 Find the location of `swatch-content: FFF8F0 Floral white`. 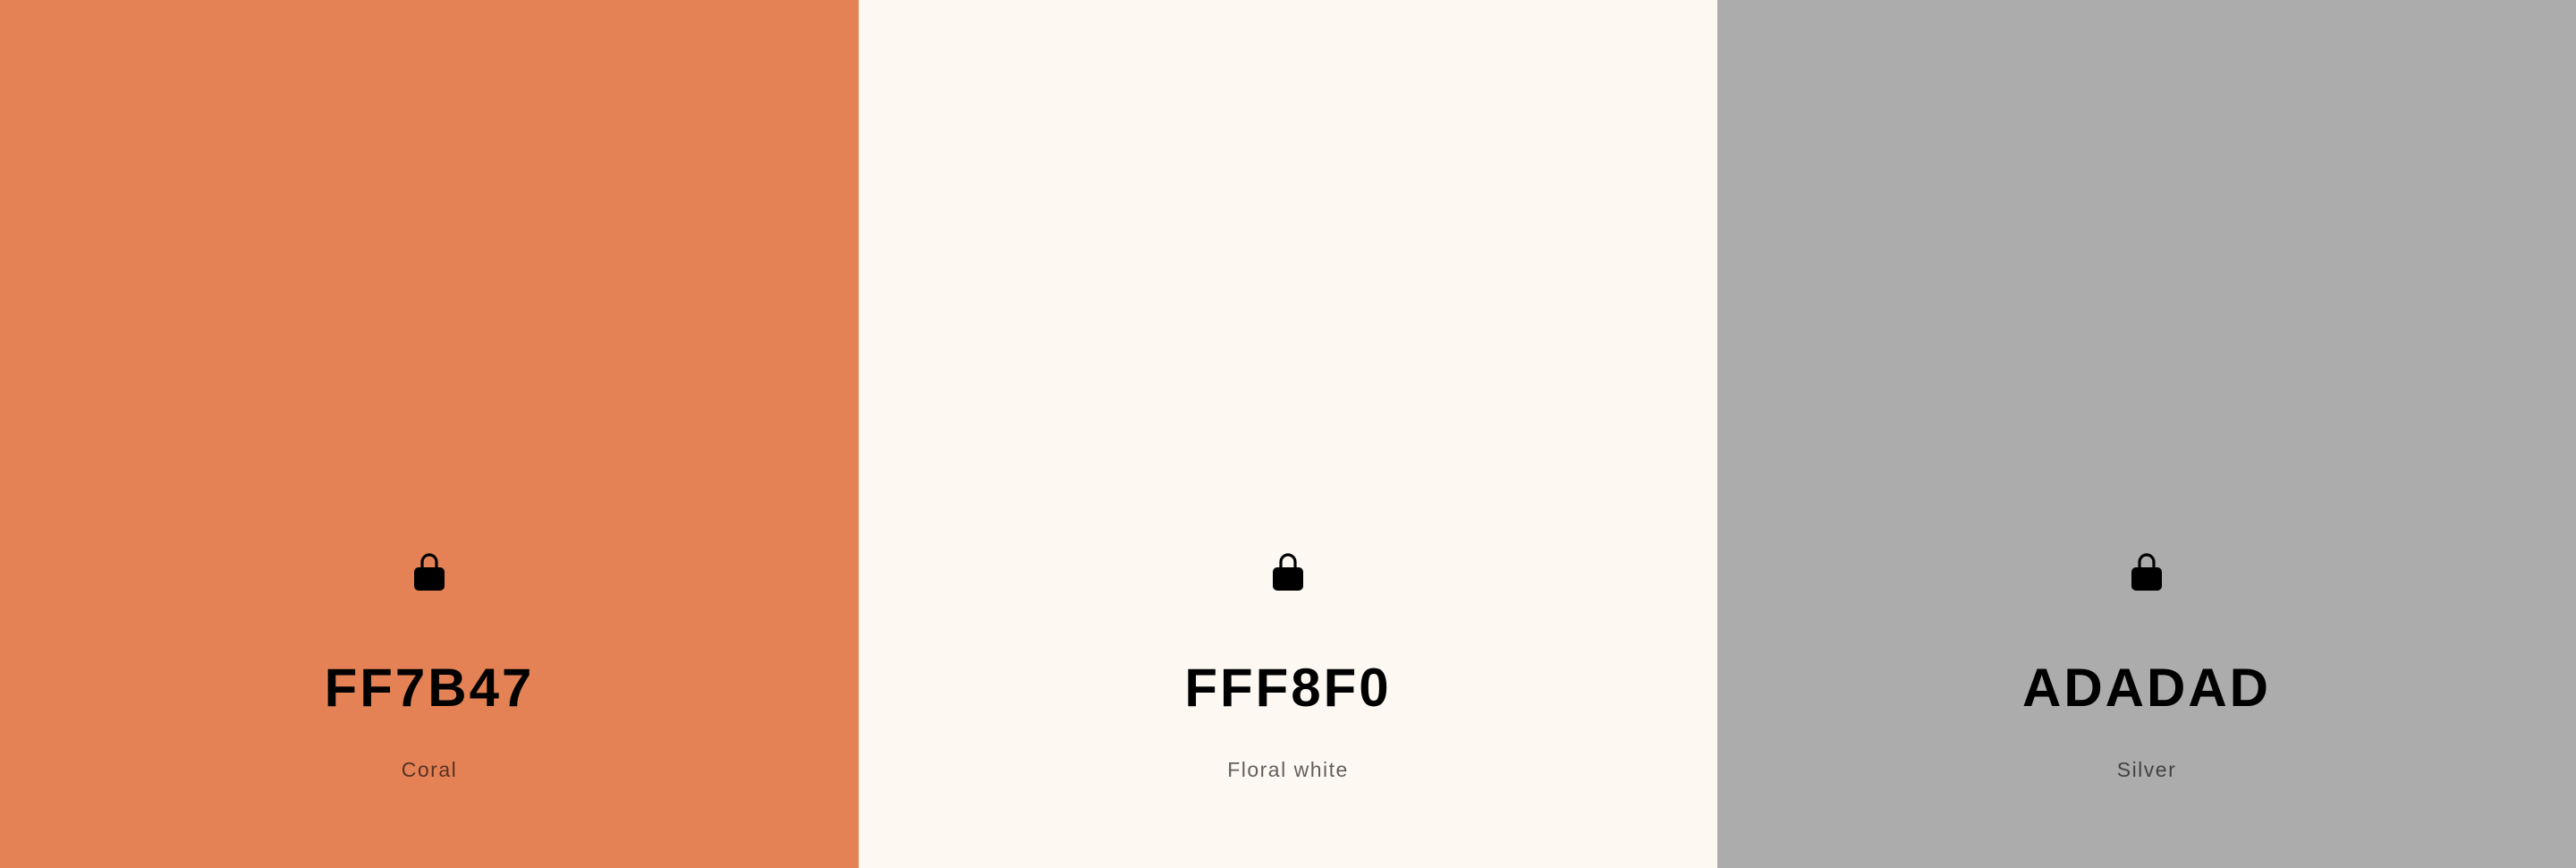

swatch-content: FFF8F0 Floral white is located at coordinates (1288, 665).